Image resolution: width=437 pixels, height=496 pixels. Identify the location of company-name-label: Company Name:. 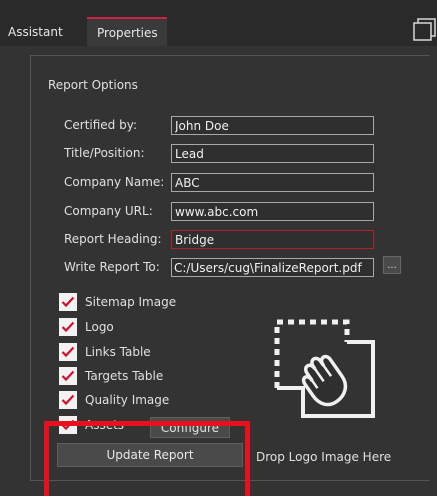
(114, 182).